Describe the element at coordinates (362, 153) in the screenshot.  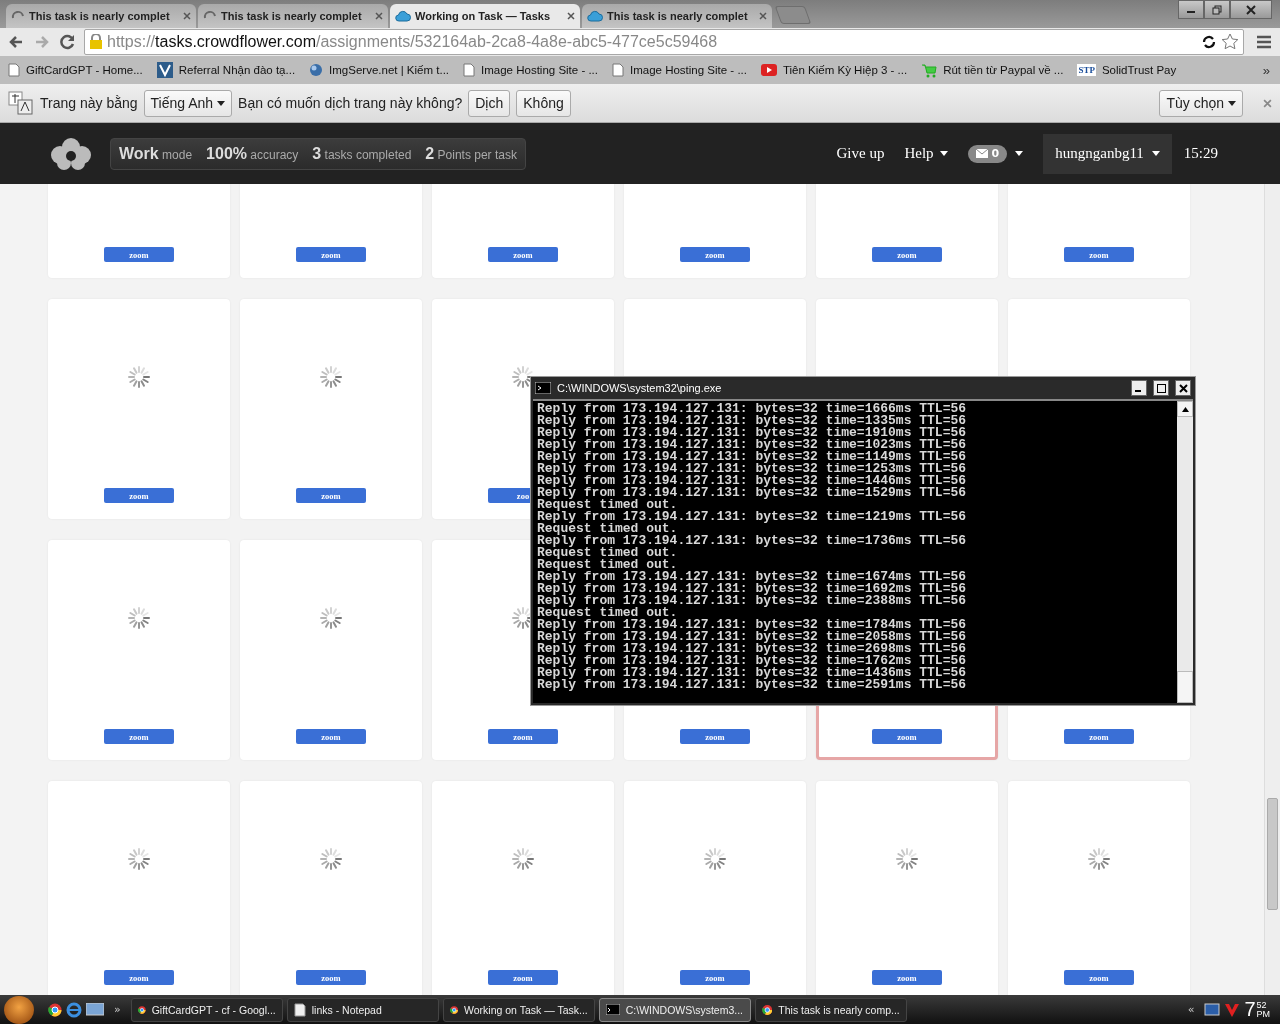
I see `stat-text: 3 tasks completed` at that location.